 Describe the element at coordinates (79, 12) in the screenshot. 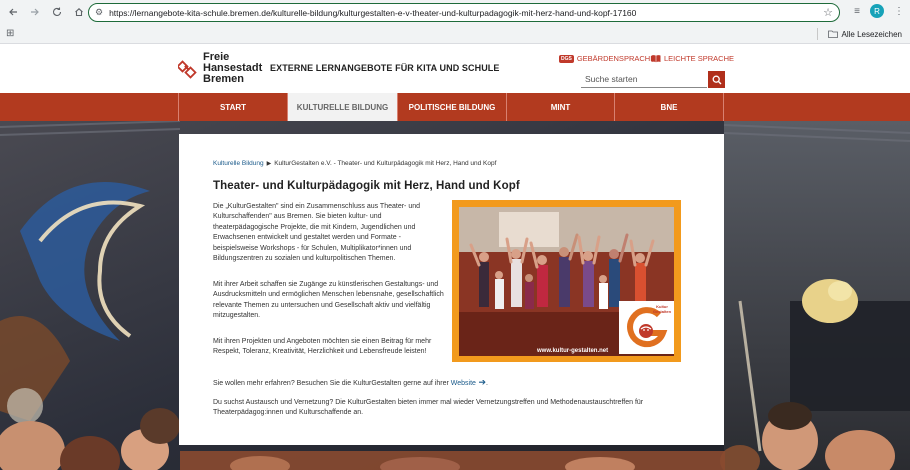

I see `home-icon` at that location.